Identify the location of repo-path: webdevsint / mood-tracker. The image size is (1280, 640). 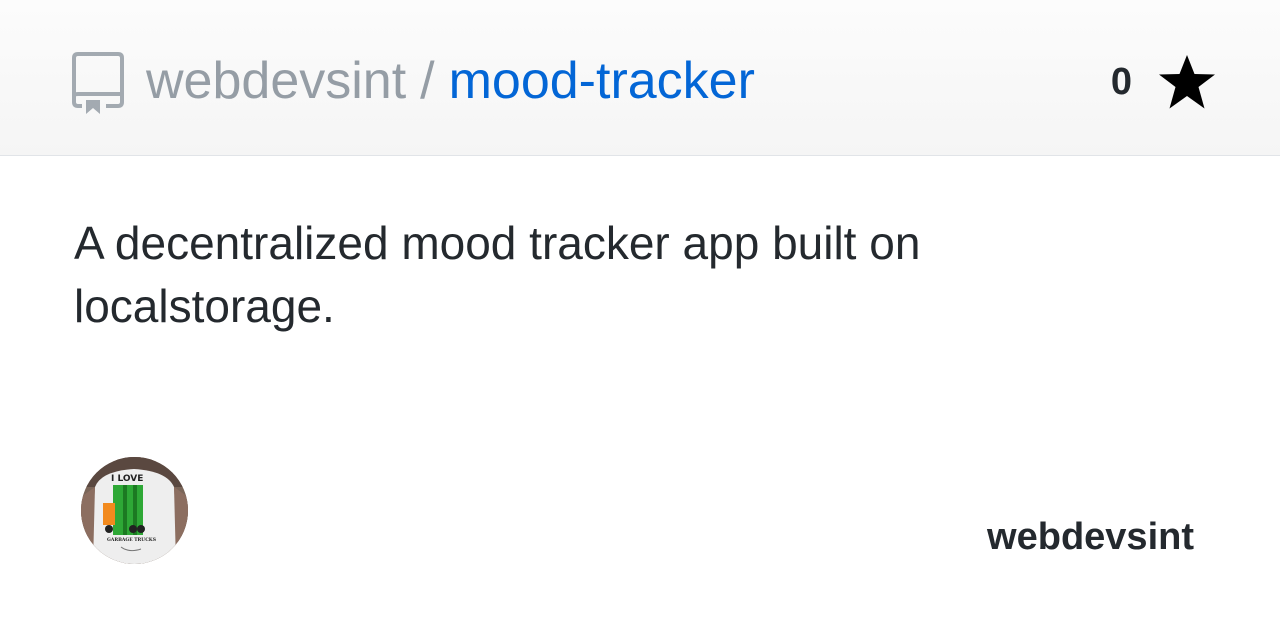
(450, 81).